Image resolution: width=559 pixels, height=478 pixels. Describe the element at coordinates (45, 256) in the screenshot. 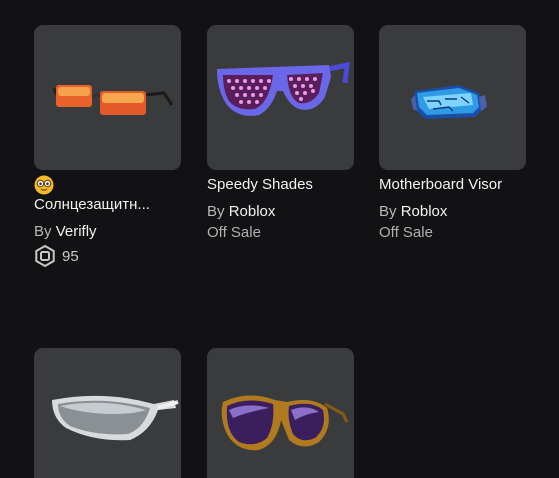

I see `robux-icon` at that location.